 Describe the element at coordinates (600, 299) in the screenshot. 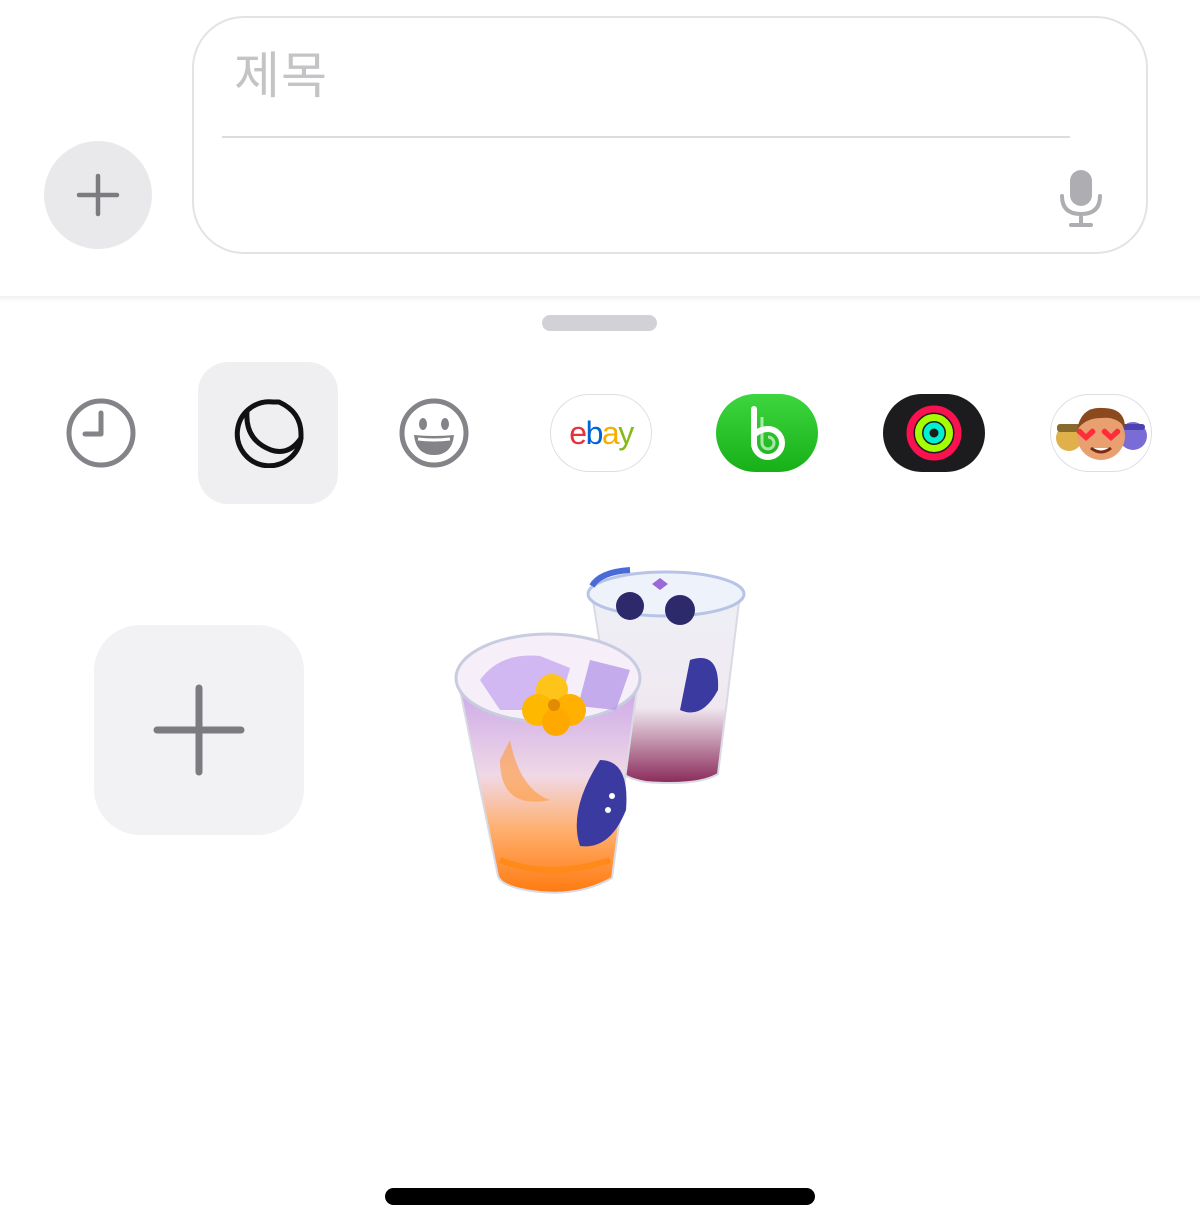

I see `panel-divider` at that location.